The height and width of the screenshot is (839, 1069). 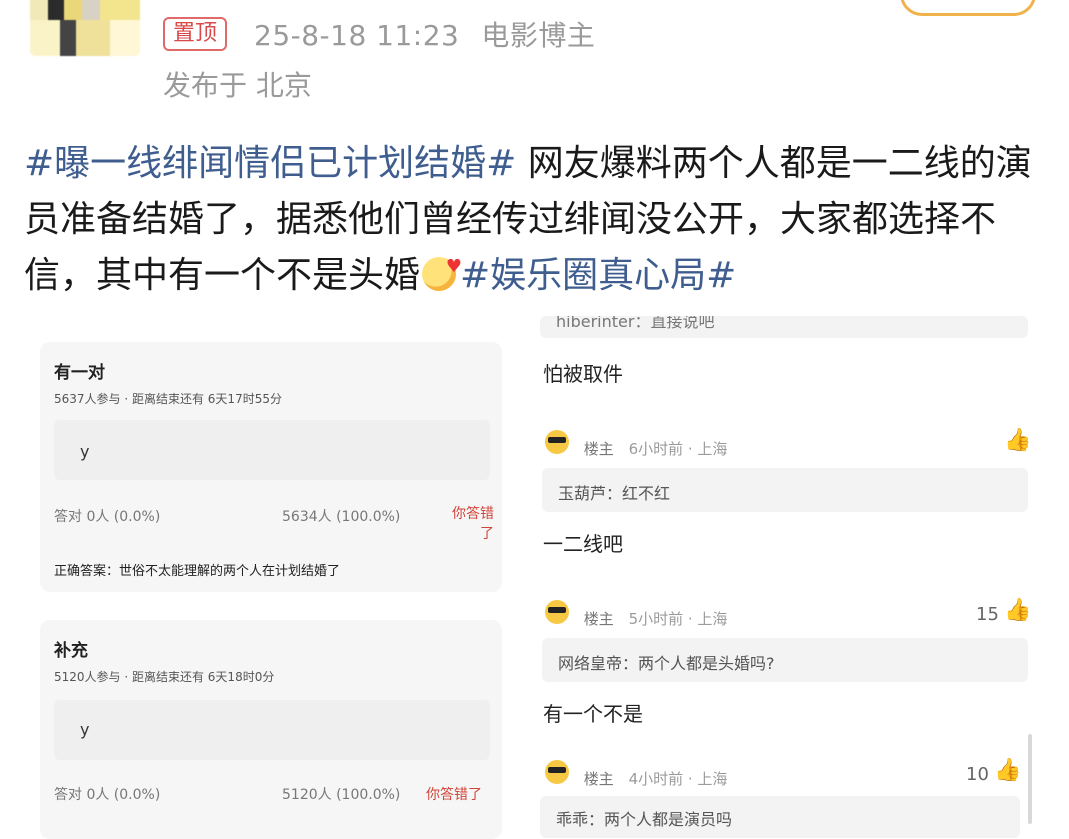 What do you see at coordinates (666, 663) in the screenshot?
I see `reply-text: 网络皇帝：两个人都是头婚吗?` at bounding box center [666, 663].